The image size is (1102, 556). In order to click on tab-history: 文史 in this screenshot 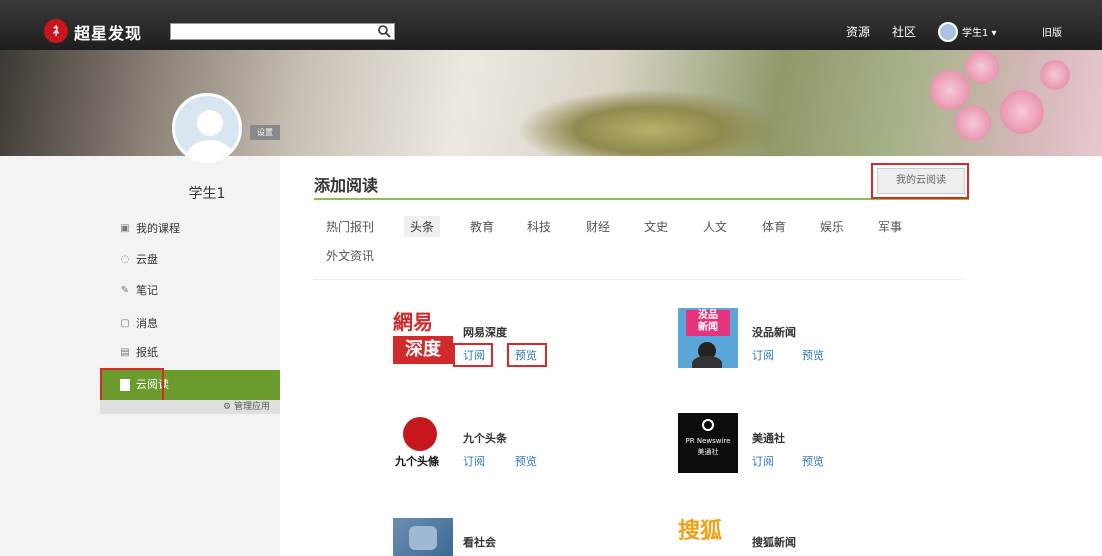, I will do `click(656, 226)`.